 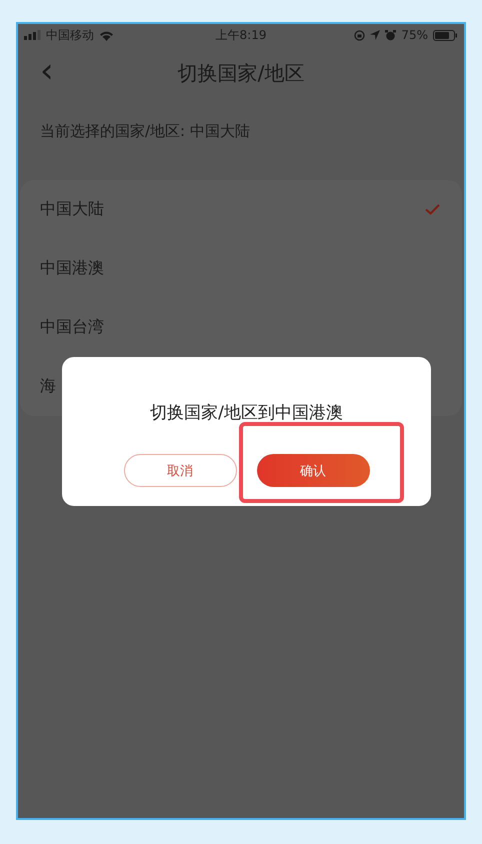 What do you see at coordinates (241, 209) in the screenshot?
I see `region-item: 中国大陆` at bounding box center [241, 209].